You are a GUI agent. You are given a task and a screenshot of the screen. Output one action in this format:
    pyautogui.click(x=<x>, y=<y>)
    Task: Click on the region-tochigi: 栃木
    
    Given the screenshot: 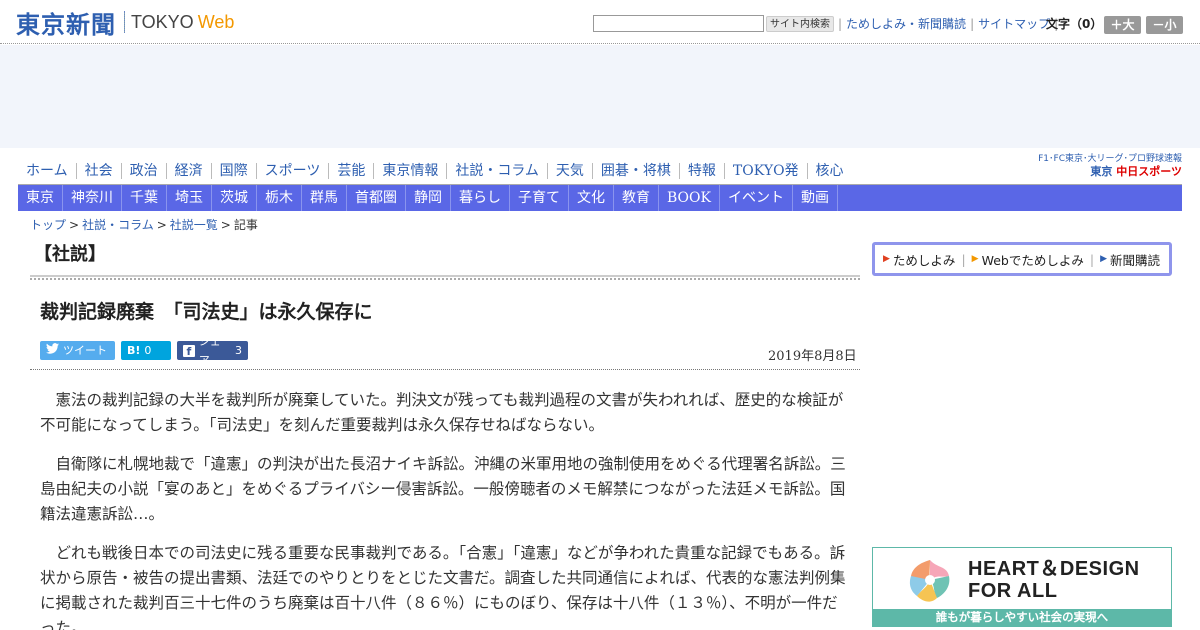 What is the action you would take?
    pyautogui.click(x=279, y=198)
    